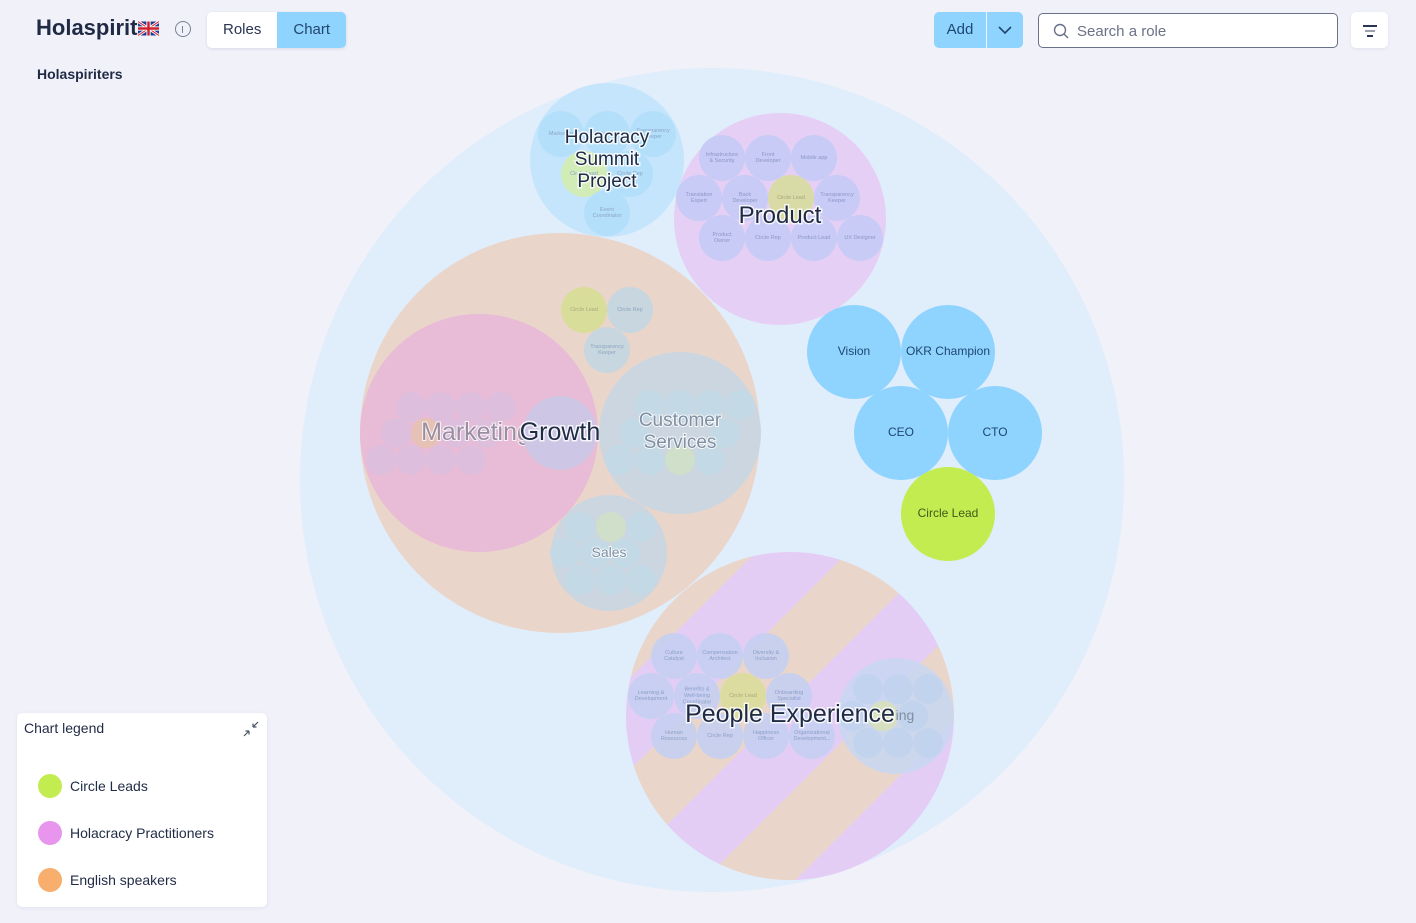 This screenshot has width=1416, height=923. I want to click on legend-label: Holacracy Practitioners, so click(142, 833).